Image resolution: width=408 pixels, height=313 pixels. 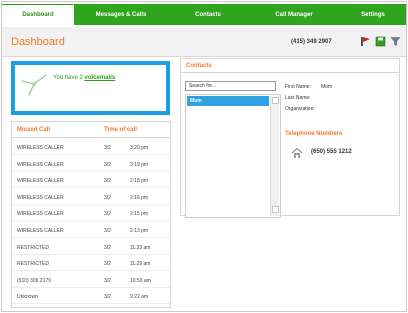 I want to click on filter-icon, so click(x=395, y=41).